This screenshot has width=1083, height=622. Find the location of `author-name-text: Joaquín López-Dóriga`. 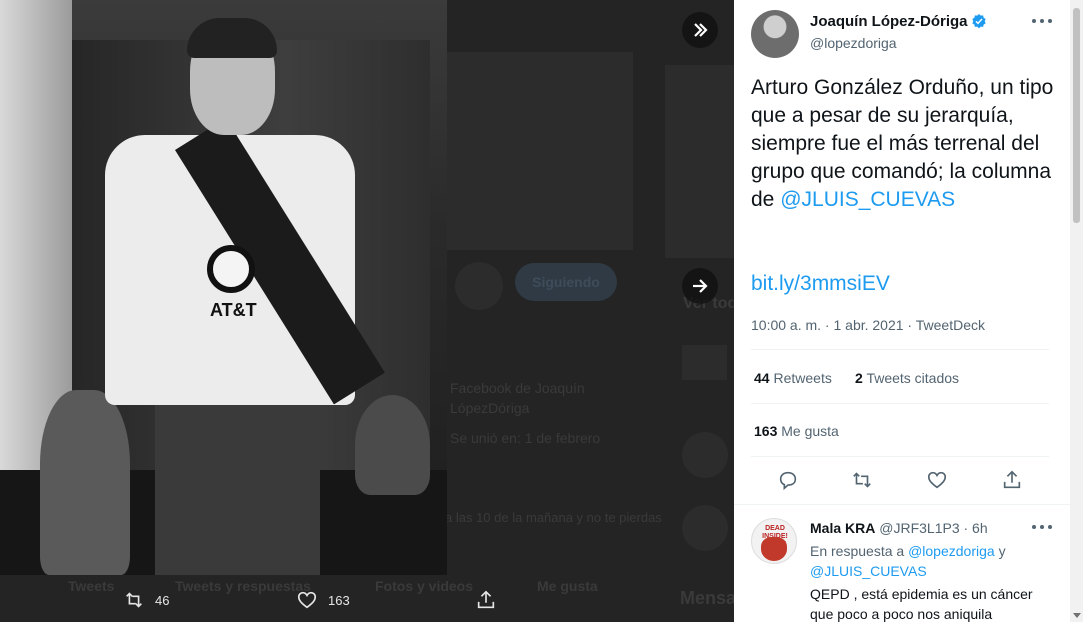

author-name-text: Joaquín López-Dóriga is located at coordinates (889, 21).